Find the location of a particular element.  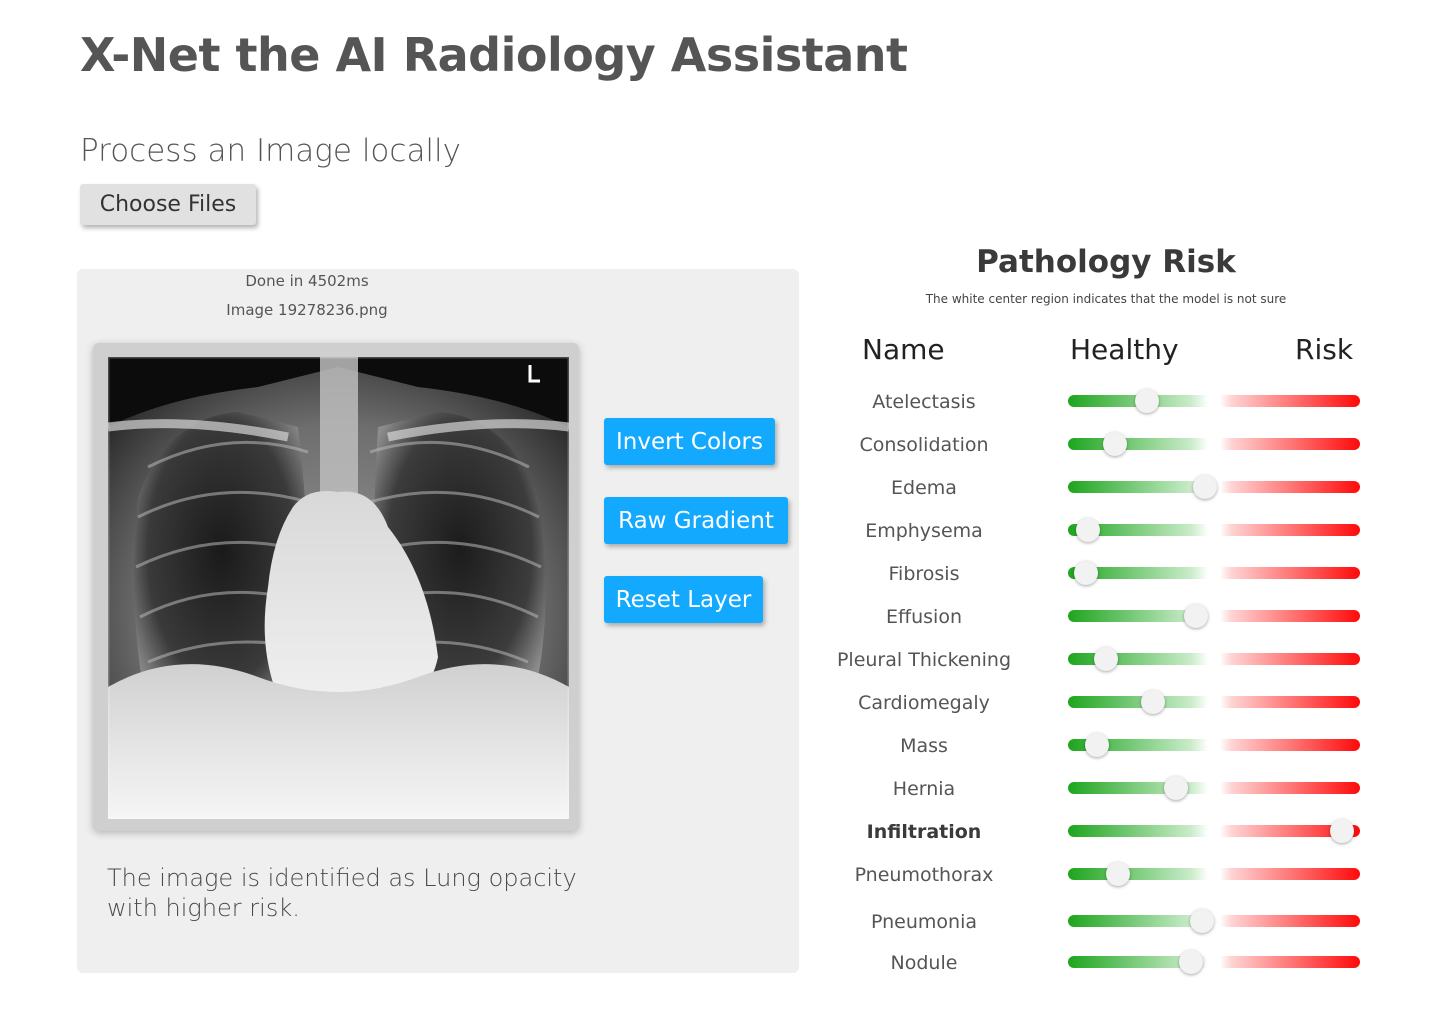

invert-colors-button: Invert Colors is located at coordinates (689, 441).